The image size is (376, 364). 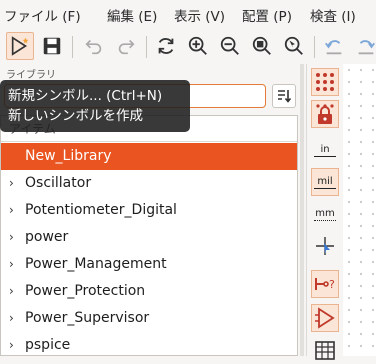 I want to click on unit-mm-label: mm, so click(x=325, y=213).